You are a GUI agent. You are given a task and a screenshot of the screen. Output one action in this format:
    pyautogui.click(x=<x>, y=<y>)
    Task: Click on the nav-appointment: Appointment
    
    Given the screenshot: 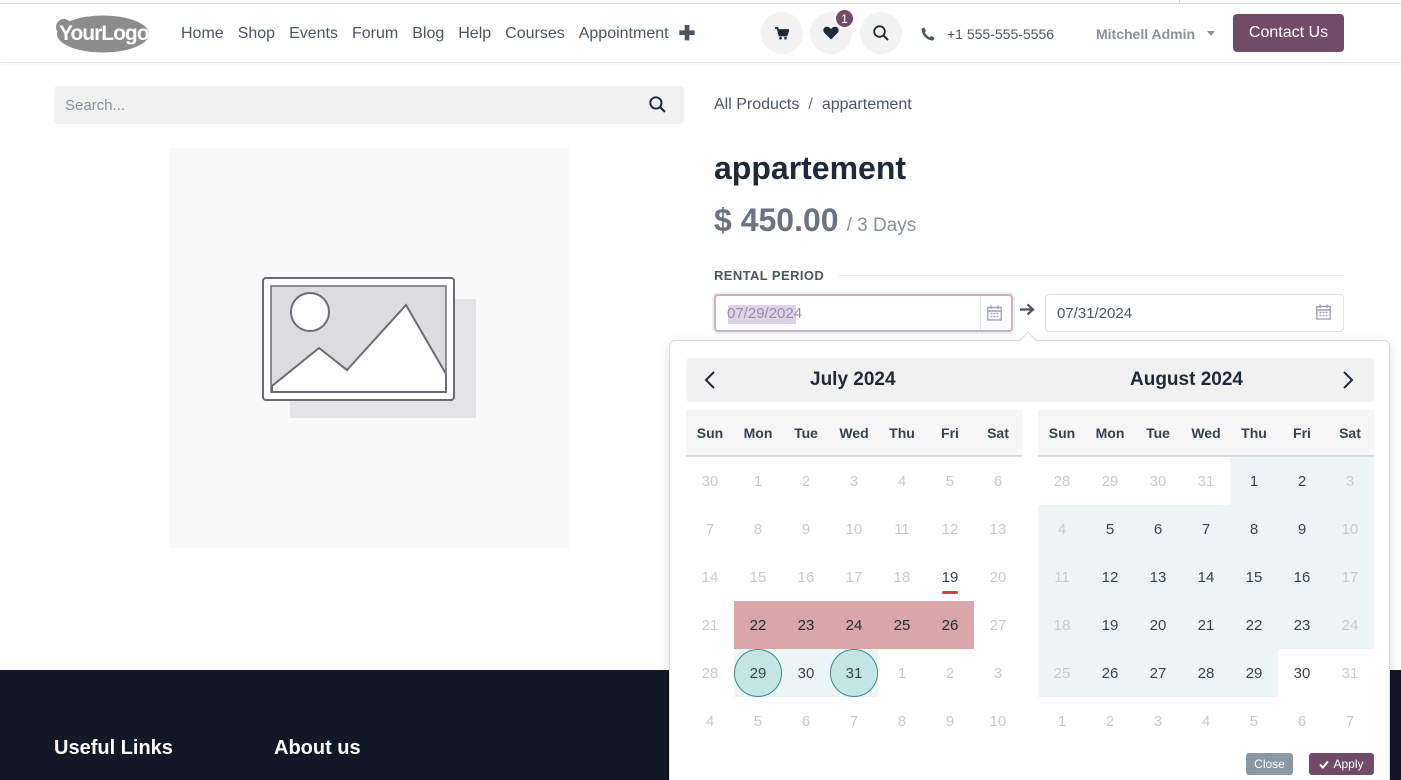 What is the action you would take?
    pyautogui.click(x=624, y=34)
    